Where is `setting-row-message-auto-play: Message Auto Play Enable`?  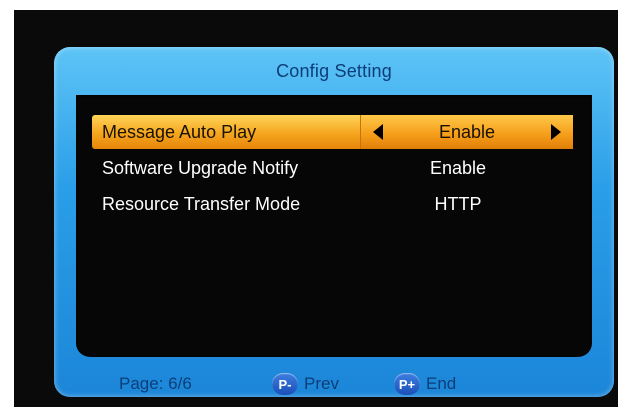 setting-row-message-auto-play: Message Auto Play Enable is located at coordinates (332, 132).